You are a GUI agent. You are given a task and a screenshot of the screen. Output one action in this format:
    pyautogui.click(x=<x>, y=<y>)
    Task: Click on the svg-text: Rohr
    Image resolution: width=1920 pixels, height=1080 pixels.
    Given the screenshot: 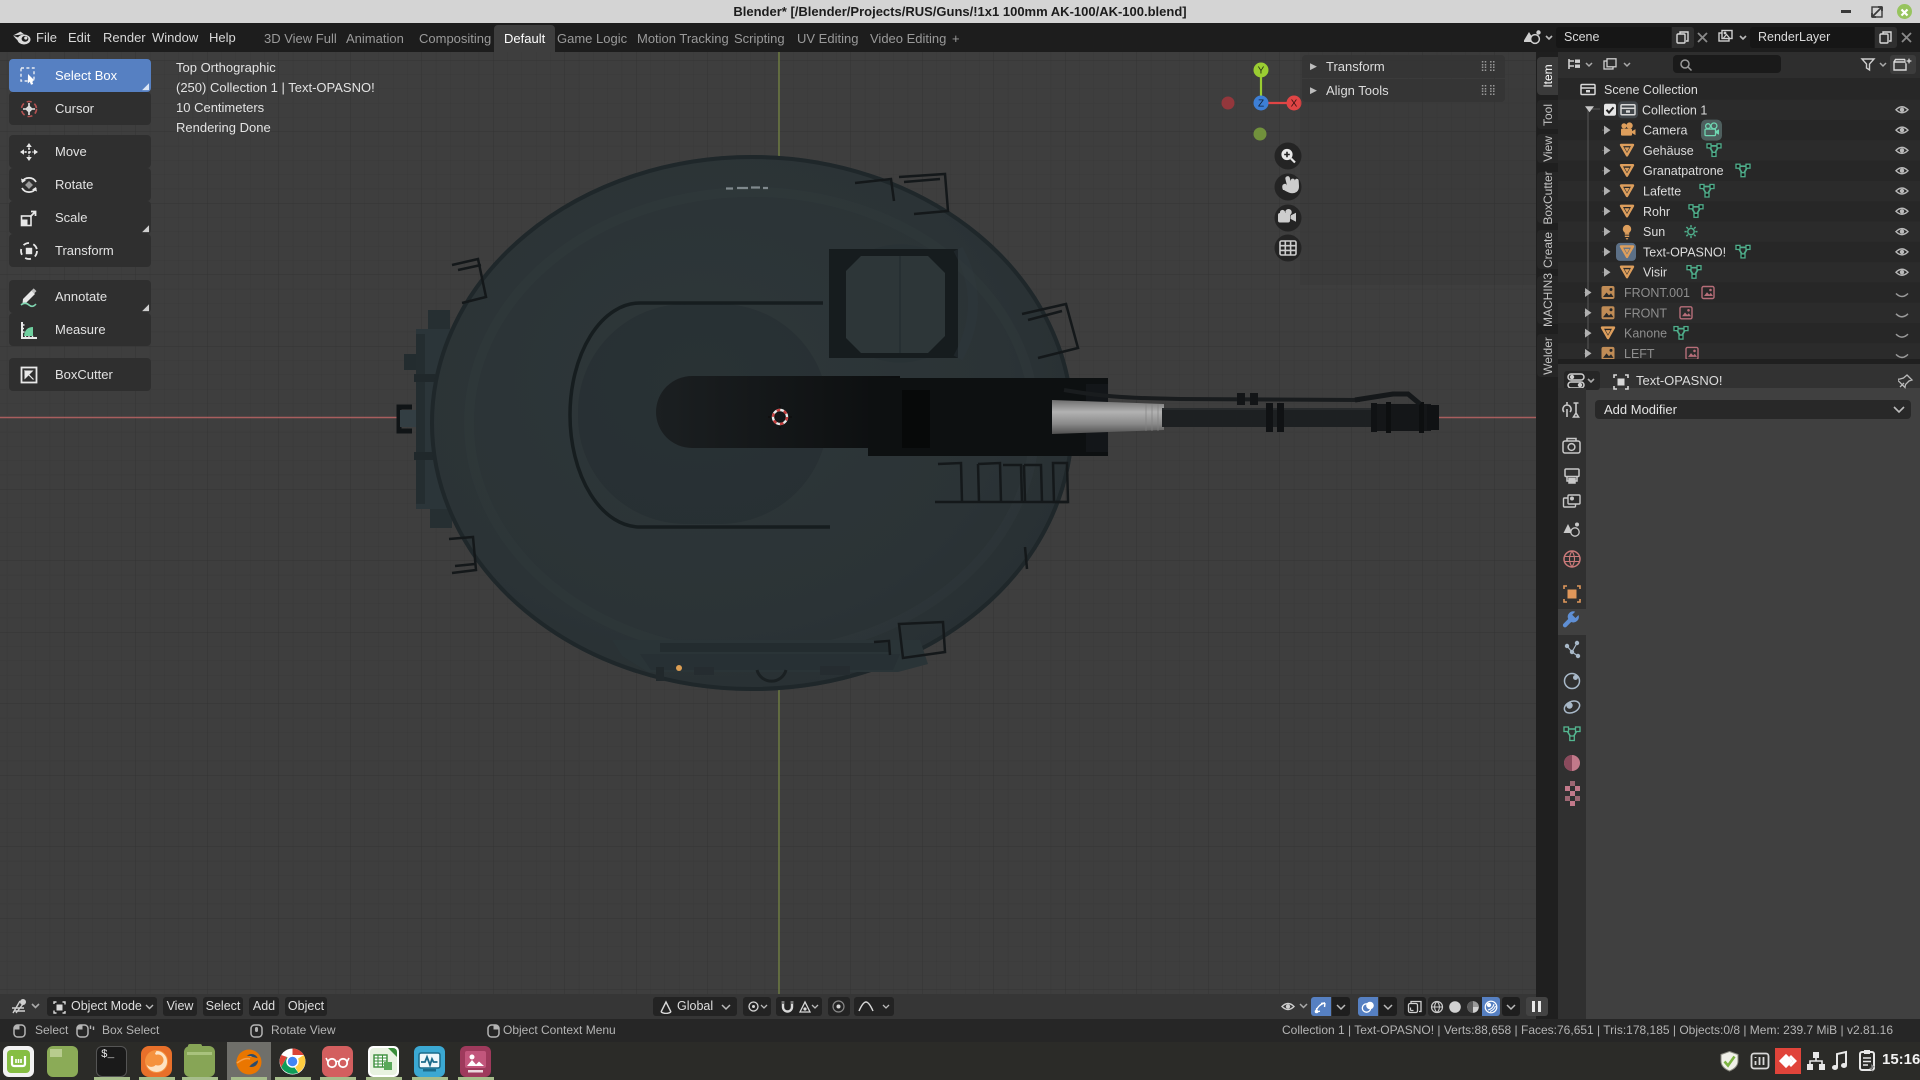 What is the action you would take?
    pyautogui.click(x=1656, y=212)
    